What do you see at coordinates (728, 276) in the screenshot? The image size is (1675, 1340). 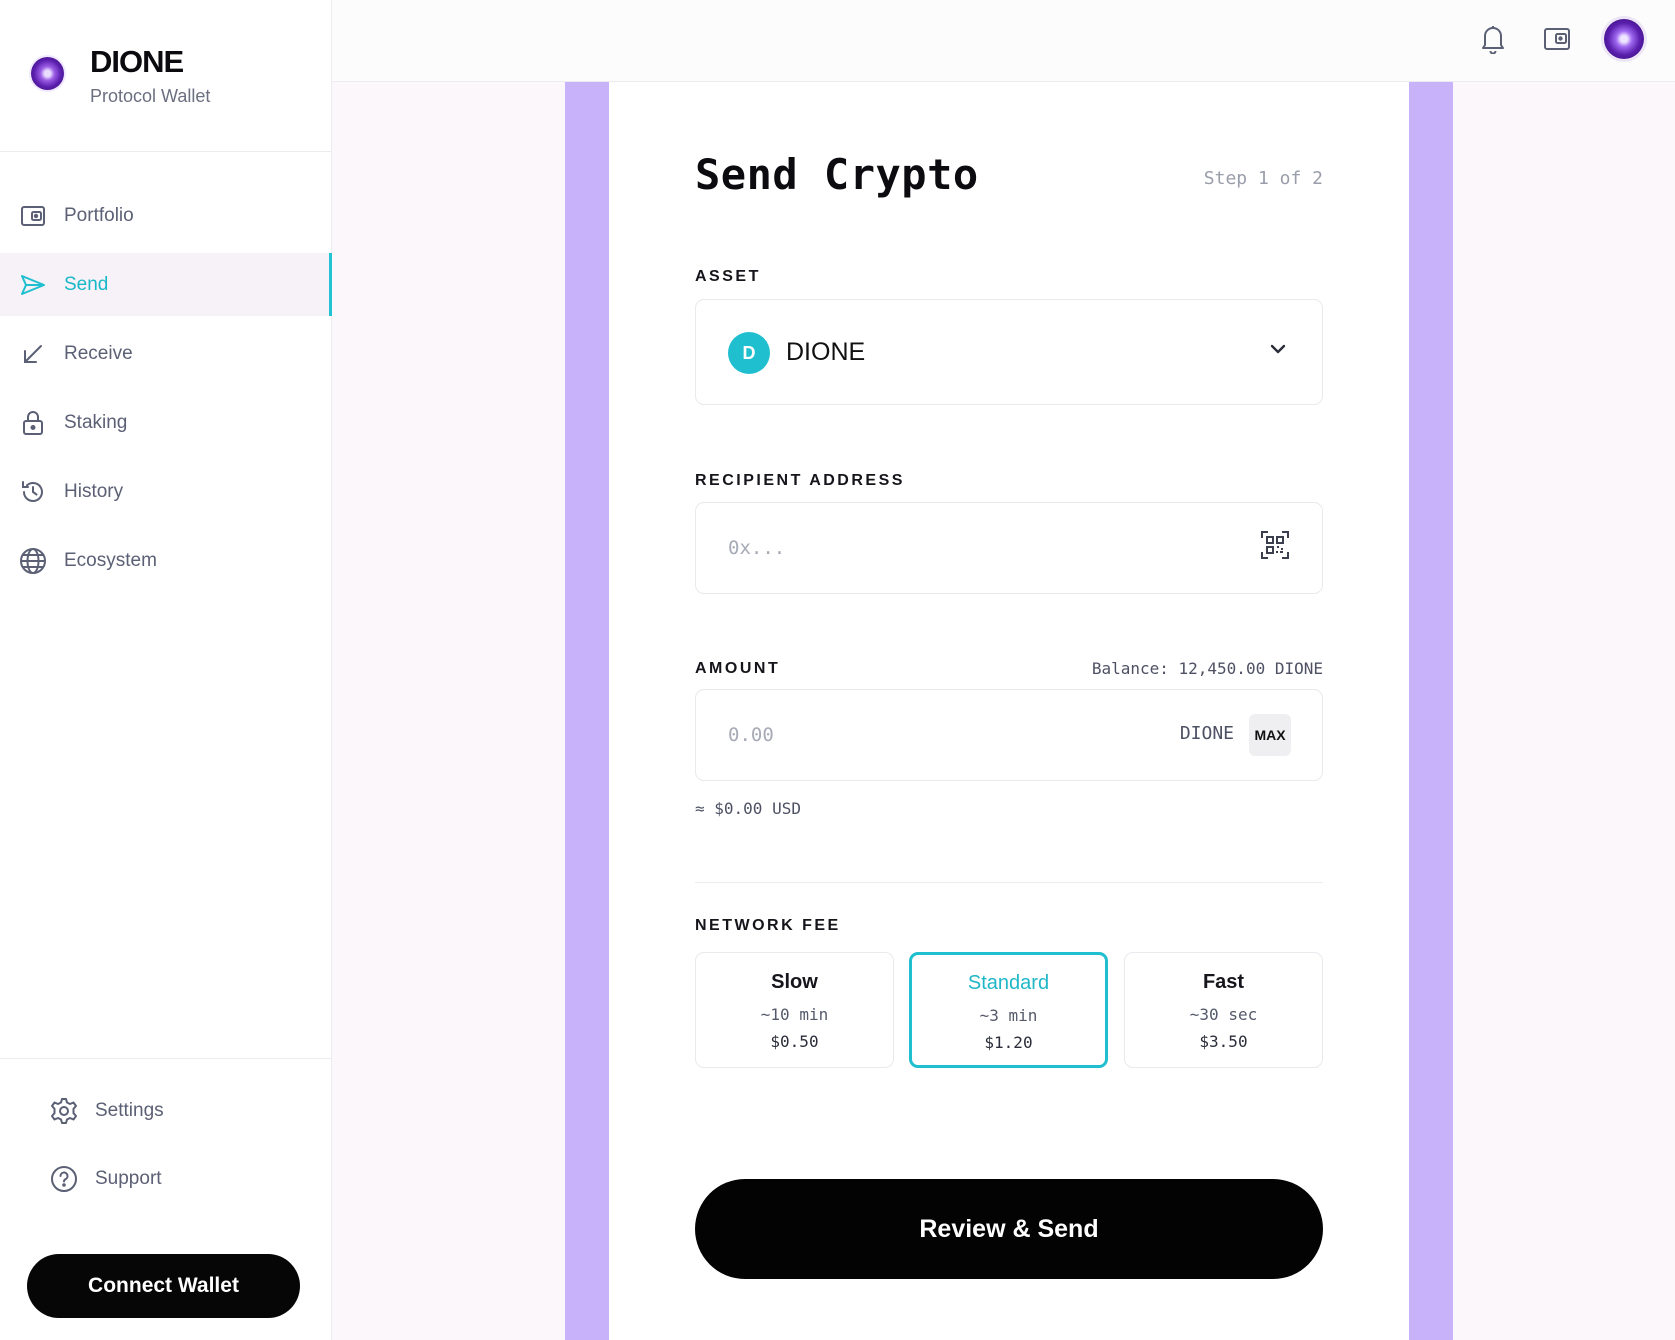 I see `asset-label: ASSET` at bounding box center [728, 276].